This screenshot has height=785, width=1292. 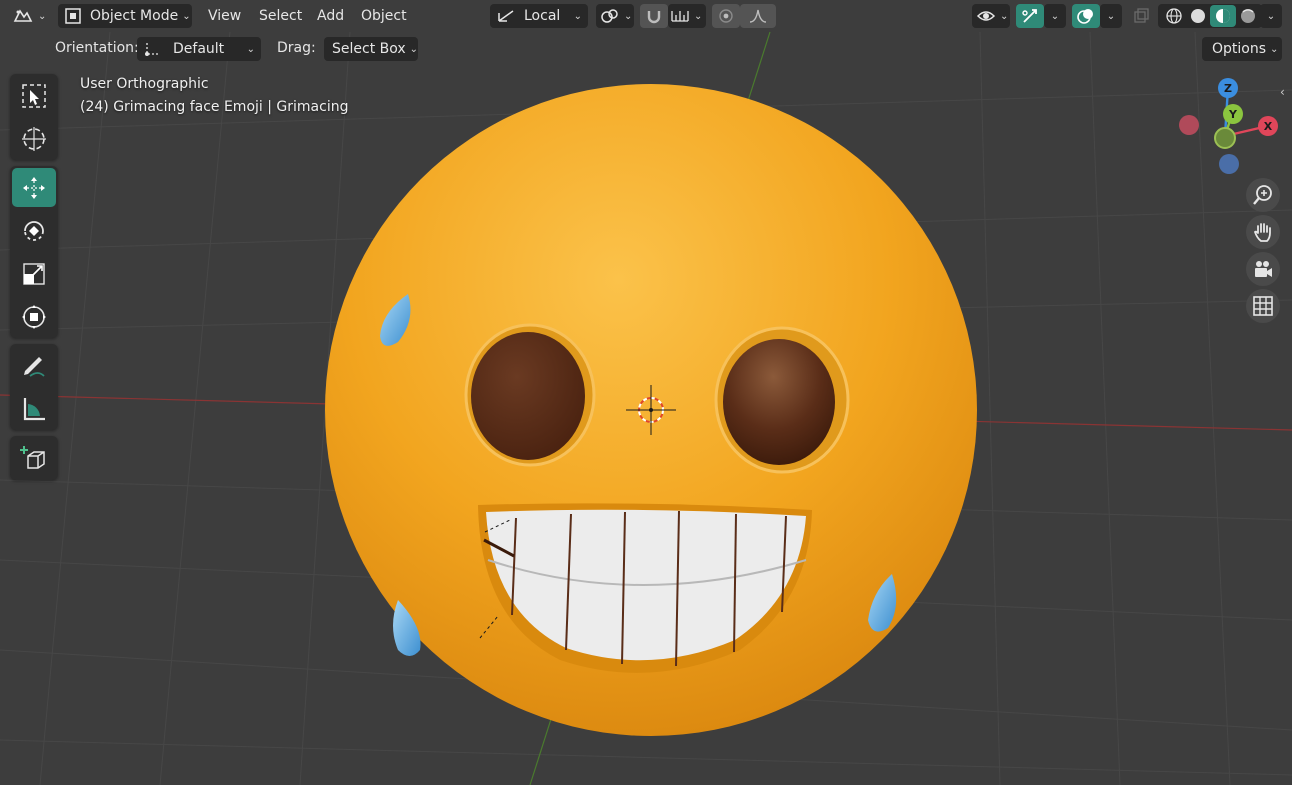 I want to click on gizmo-y: Y, so click(x=1233, y=114).